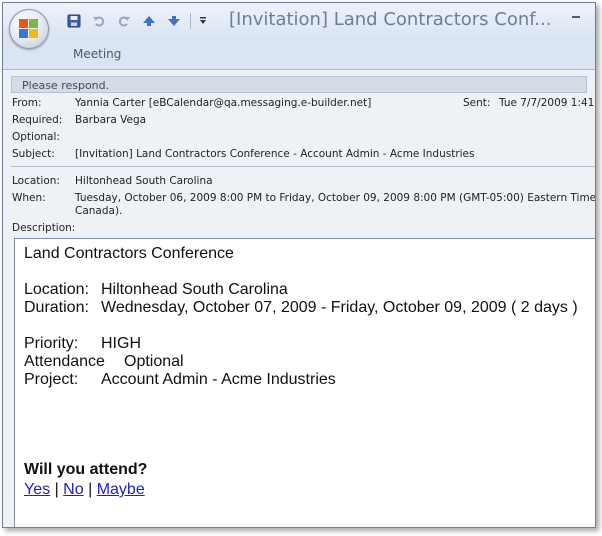 The image size is (602, 536). What do you see at coordinates (121, 343) in the screenshot?
I see `body-priority-value: HIGH` at bounding box center [121, 343].